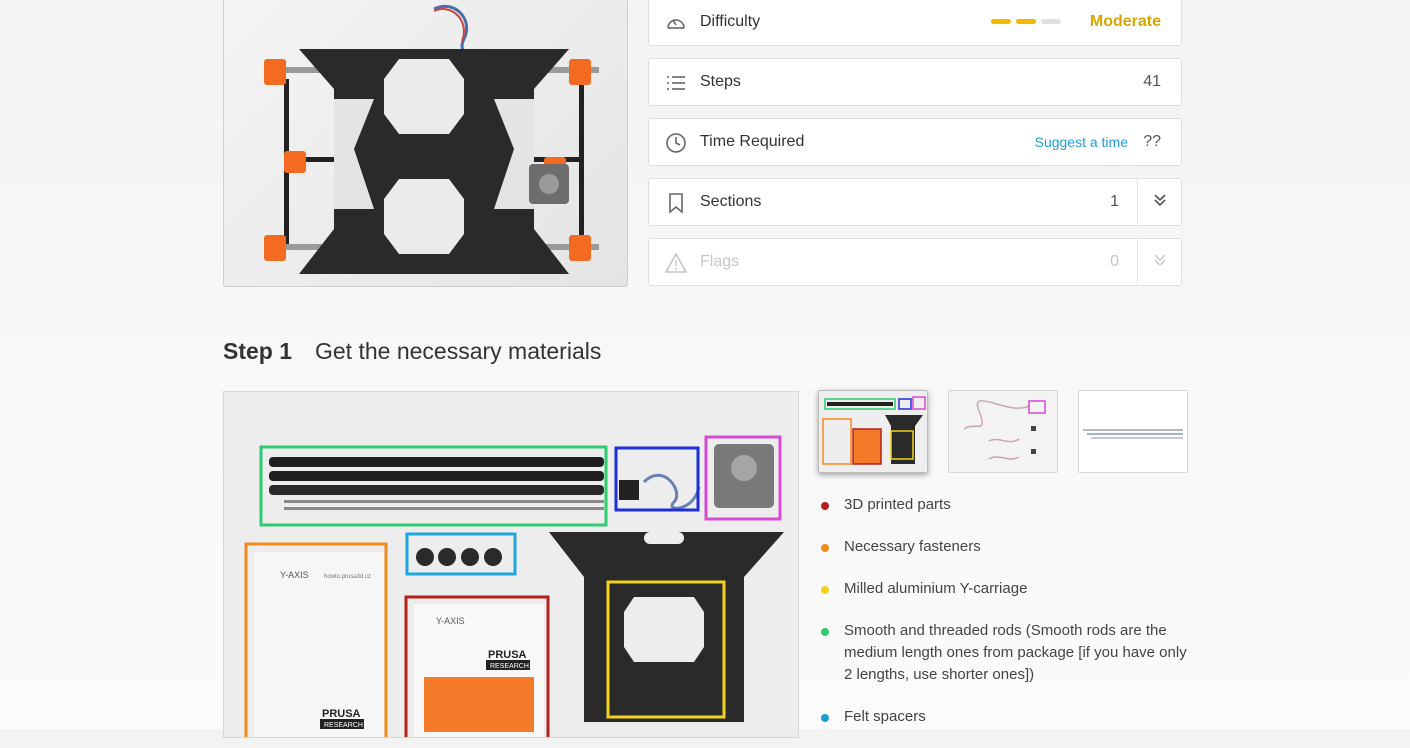 Image resolution: width=1410 pixels, height=748 pixels. I want to click on list-item-text: Necessary fasteners, so click(912, 546).